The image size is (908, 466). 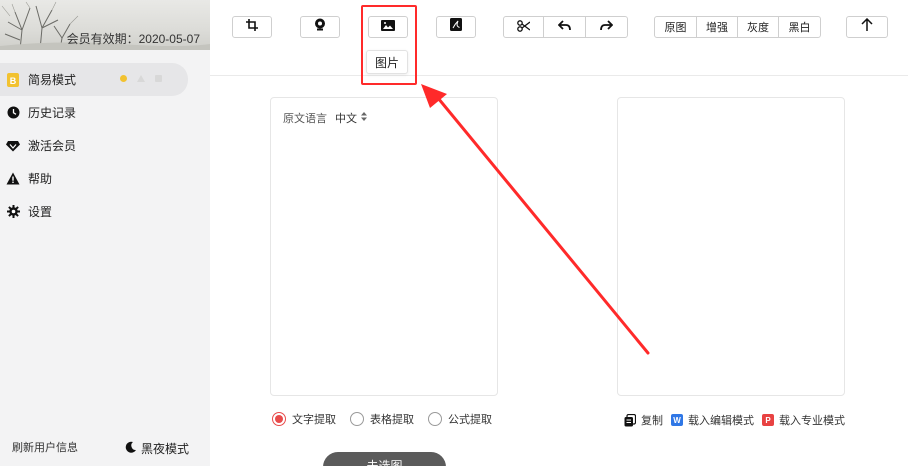 What do you see at coordinates (158, 78) in the screenshot?
I see `square-icon` at bounding box center [158, 78].